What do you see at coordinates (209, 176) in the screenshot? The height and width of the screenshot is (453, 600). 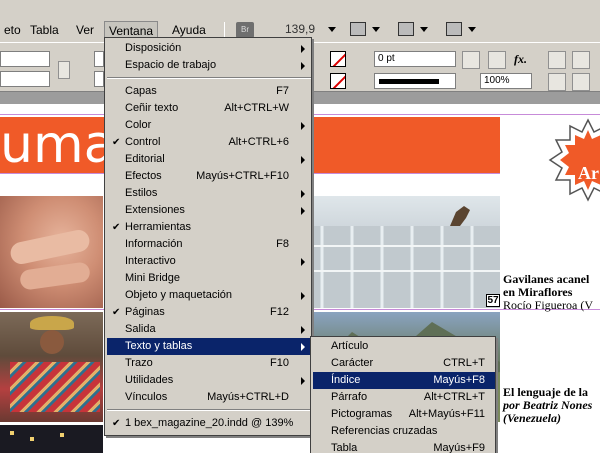 I see `menu-item-efectos: Efectos Mayús+CTRL+F10` at bounding box center [209, 176].